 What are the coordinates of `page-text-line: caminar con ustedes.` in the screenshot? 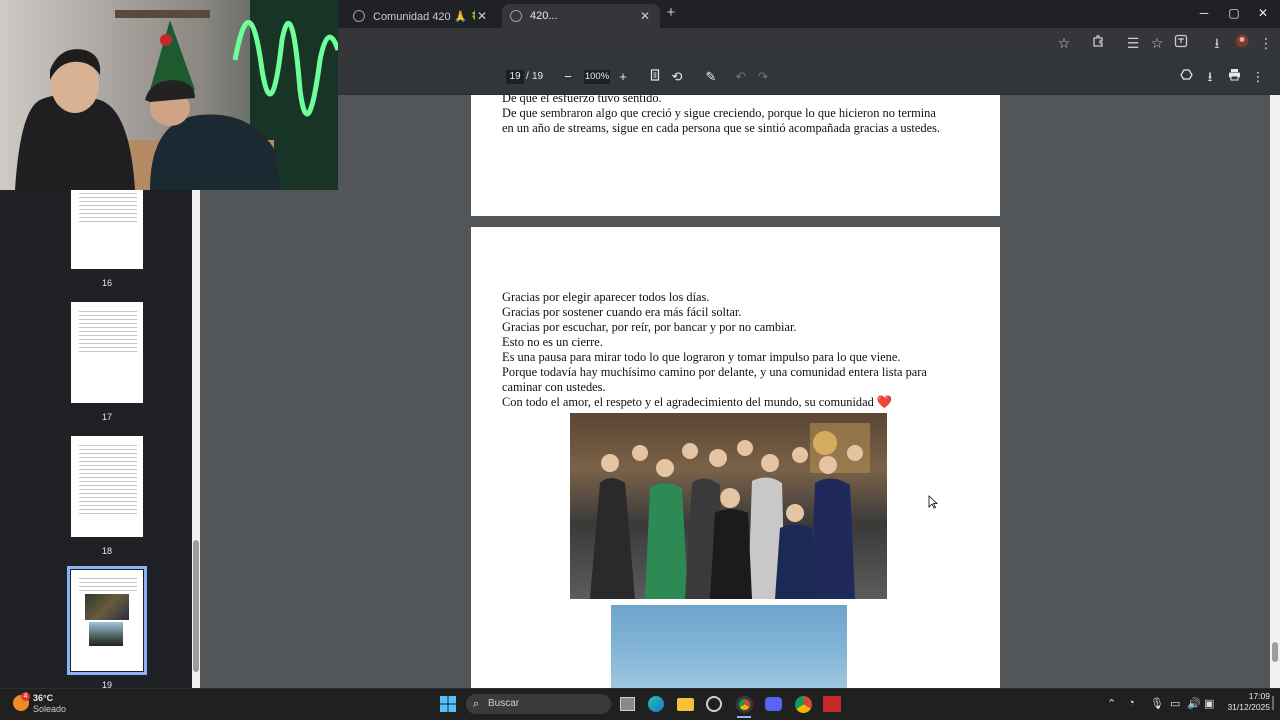 It's located at (554, 387).